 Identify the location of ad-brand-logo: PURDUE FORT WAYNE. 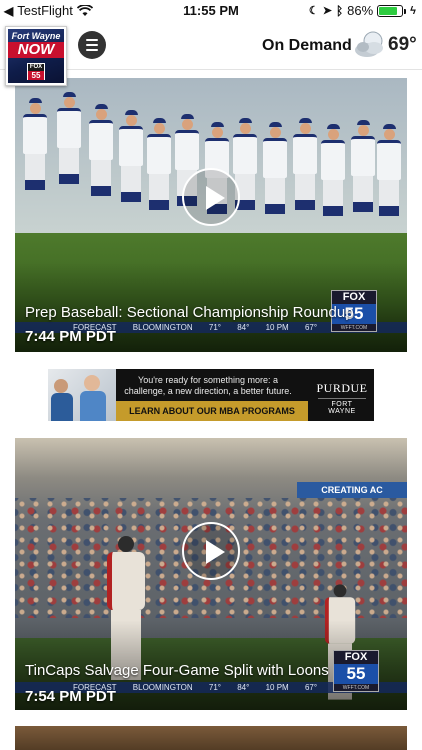
(342, 395).